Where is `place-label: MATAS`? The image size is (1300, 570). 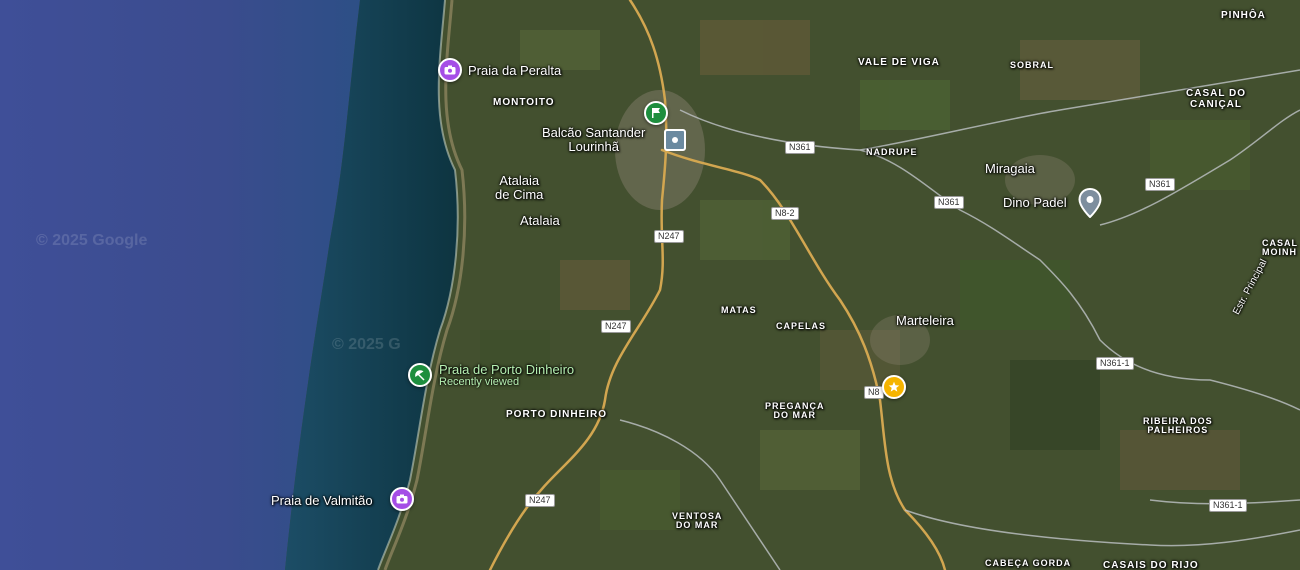
place-label: MATAS is located at coordinates (739, 310).